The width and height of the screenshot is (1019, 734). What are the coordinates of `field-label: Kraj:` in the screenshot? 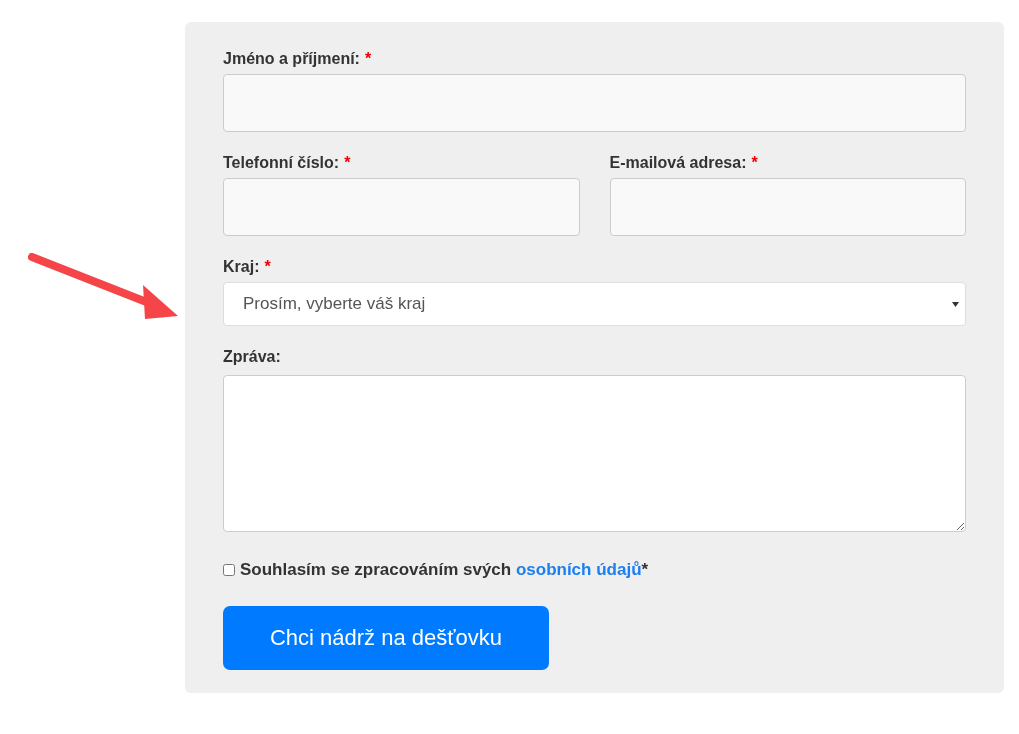 It's located at (241, 267).